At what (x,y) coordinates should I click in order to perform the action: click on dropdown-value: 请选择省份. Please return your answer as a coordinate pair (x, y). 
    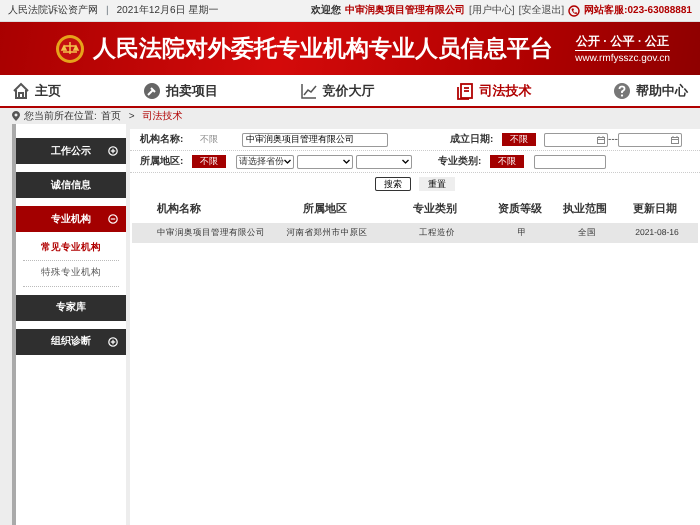
    Looking at the image, I should click on (261, 161).